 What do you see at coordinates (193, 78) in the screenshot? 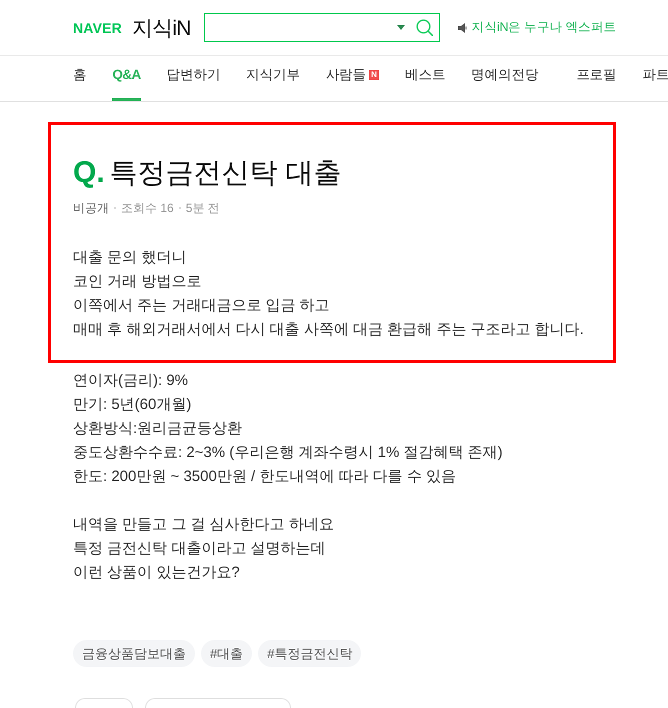
I see `nav-tab: 답변하기` at bounding box center [193, 78].